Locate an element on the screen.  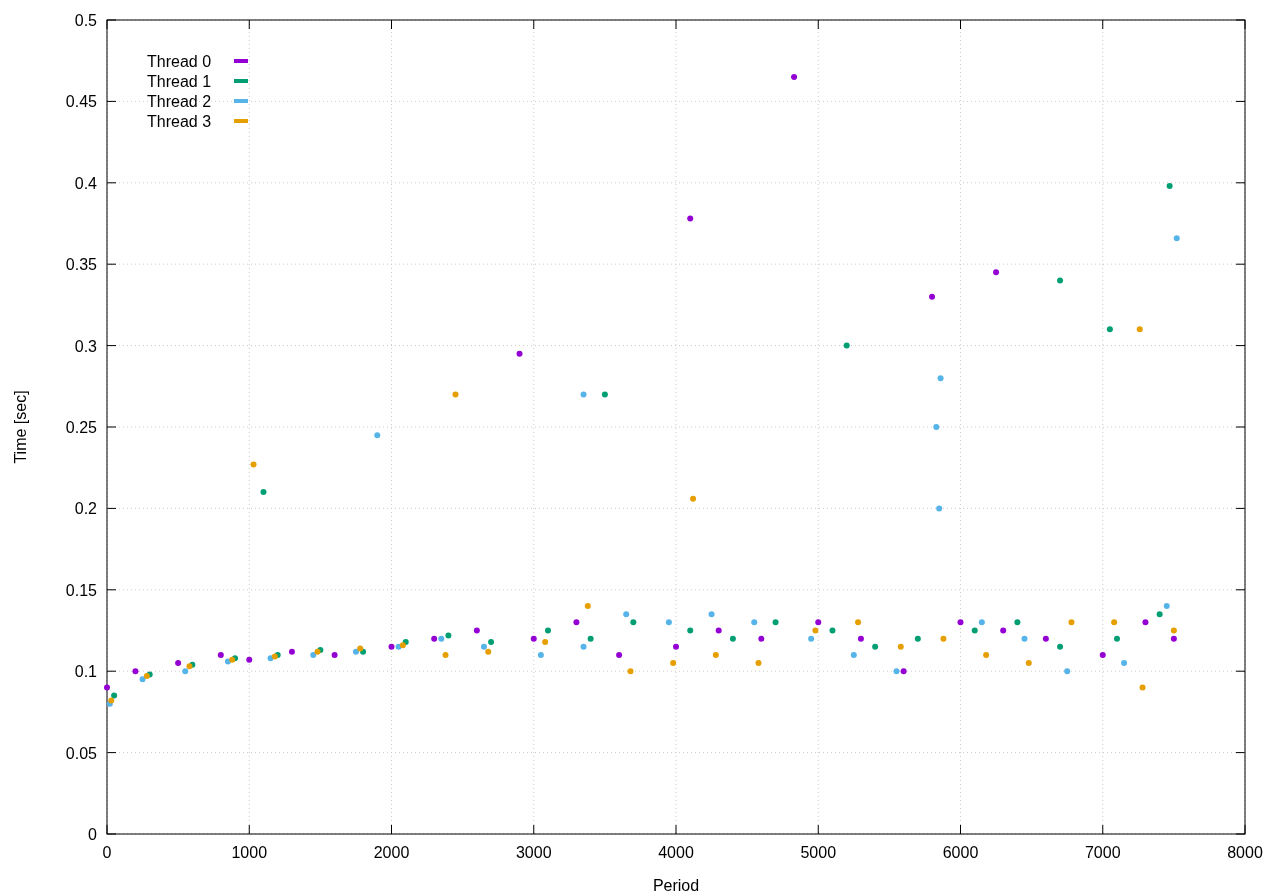
x-axis-label: Period is located at coordinates (676, 885).